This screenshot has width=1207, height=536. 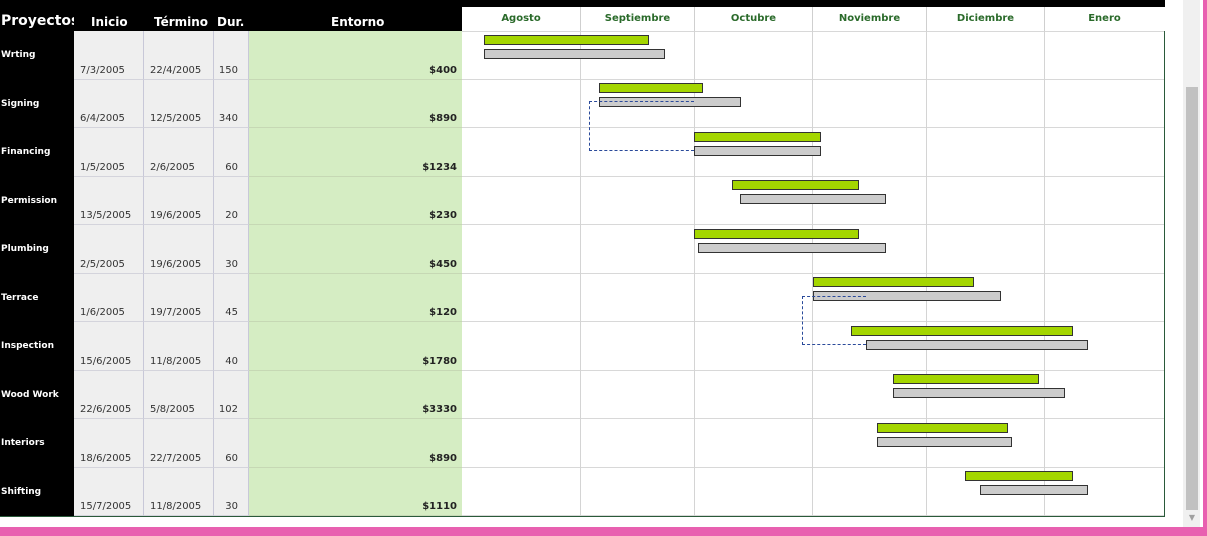 I want to click on duration-value: 150, so click(x=228, y=70).